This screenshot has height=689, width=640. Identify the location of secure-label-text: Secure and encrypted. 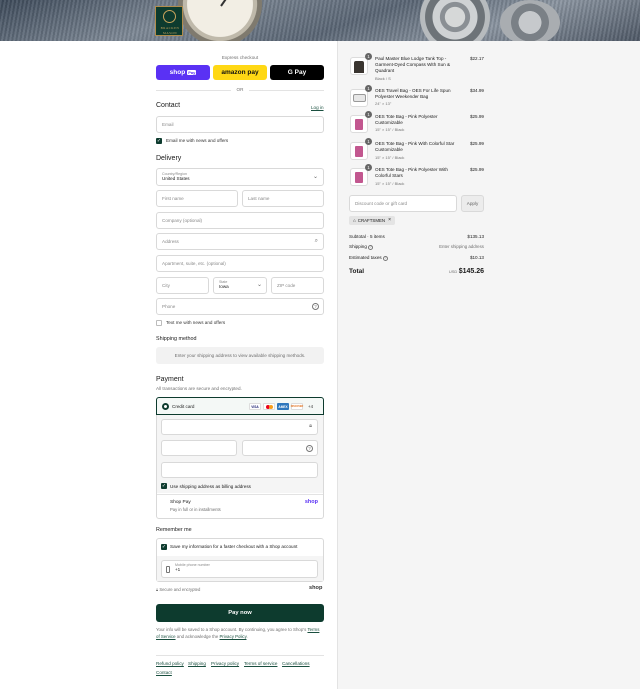
(180, 589).